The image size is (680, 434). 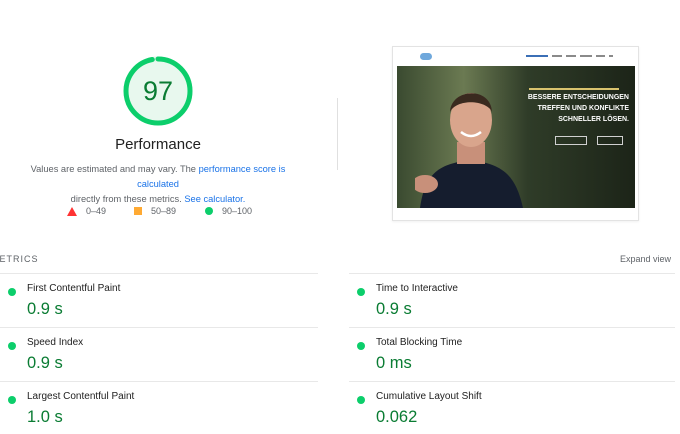 I want to click on legend-average-label: 50–89, so click(x=164, y=211).